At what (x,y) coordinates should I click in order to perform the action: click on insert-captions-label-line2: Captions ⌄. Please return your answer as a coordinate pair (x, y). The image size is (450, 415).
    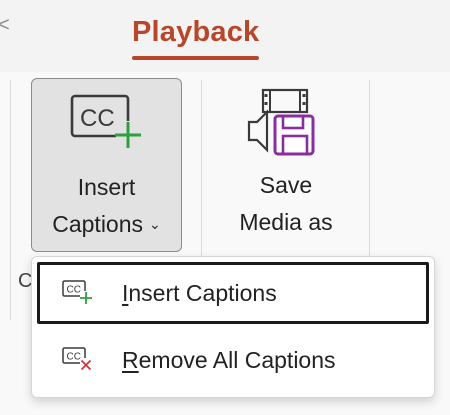
    Looking at the image, I should click on (106, 224).